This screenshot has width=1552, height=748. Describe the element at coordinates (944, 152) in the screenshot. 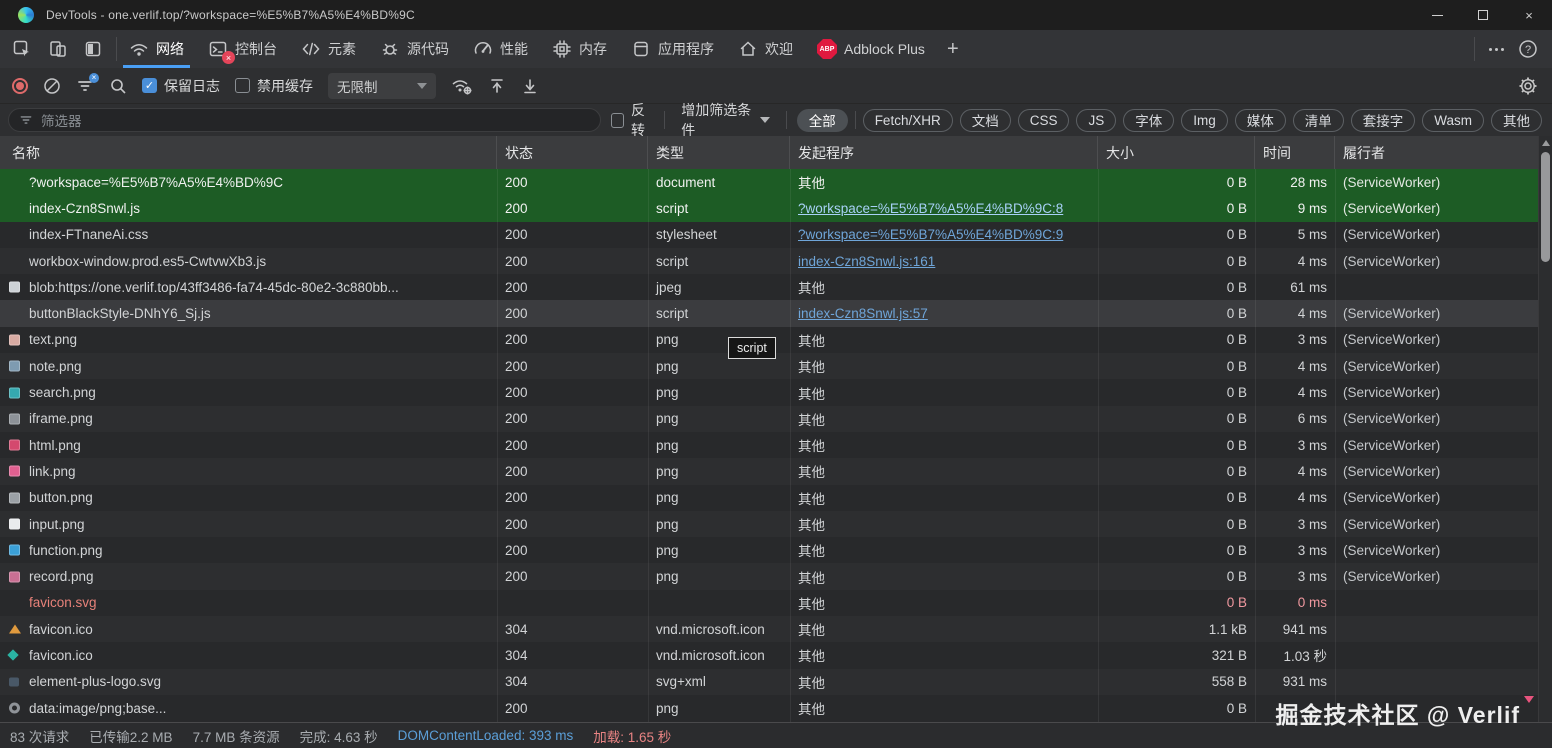

I see `column-header: 发起程序` at that location.